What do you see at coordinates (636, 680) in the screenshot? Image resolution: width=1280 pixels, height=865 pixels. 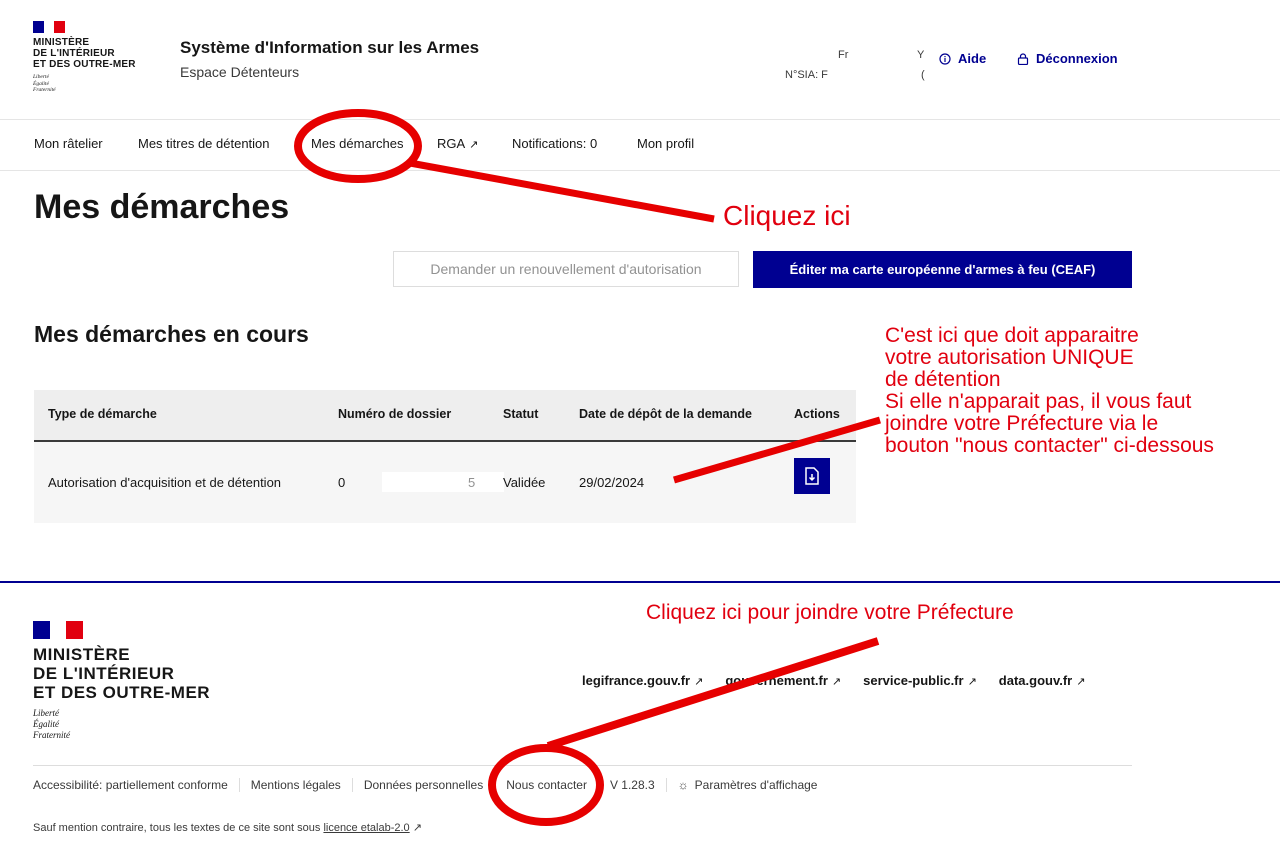 I see `link-label: legifrance.gouv.fr` at bounding box center [636, 680].